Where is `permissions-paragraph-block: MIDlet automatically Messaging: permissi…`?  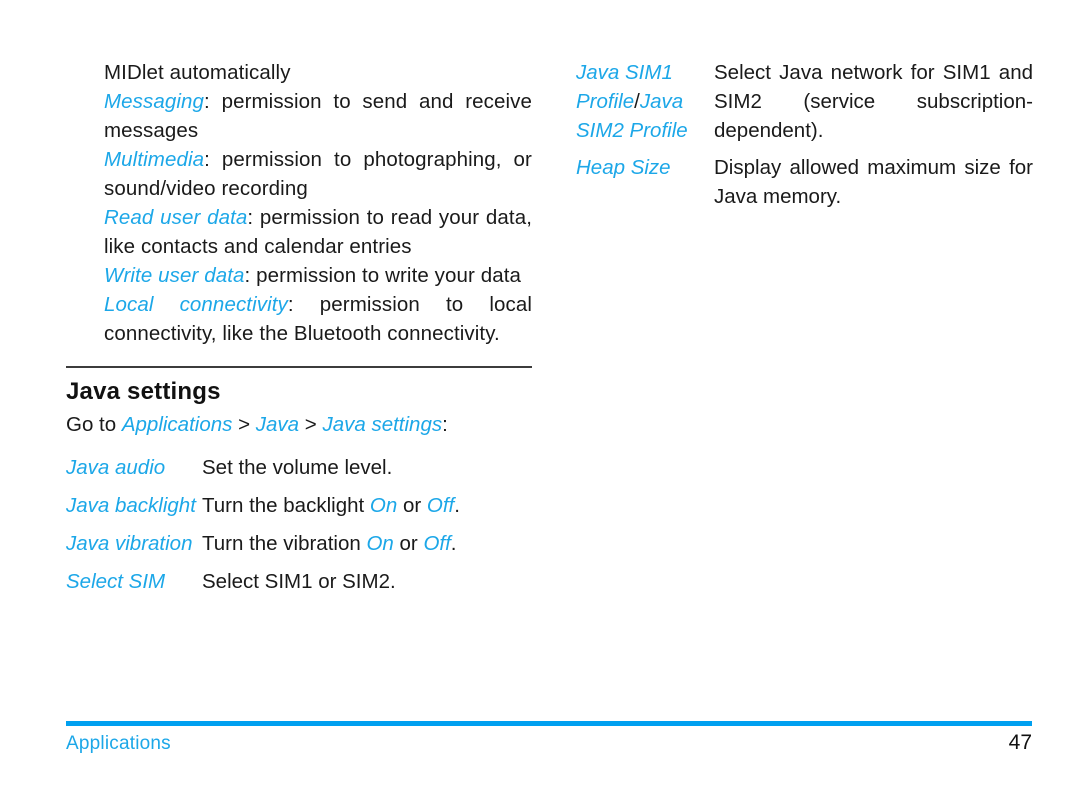
permissions-paragraph-block: MIDlet automatically Messaging: permissi… is located at coordinates (318, 203).